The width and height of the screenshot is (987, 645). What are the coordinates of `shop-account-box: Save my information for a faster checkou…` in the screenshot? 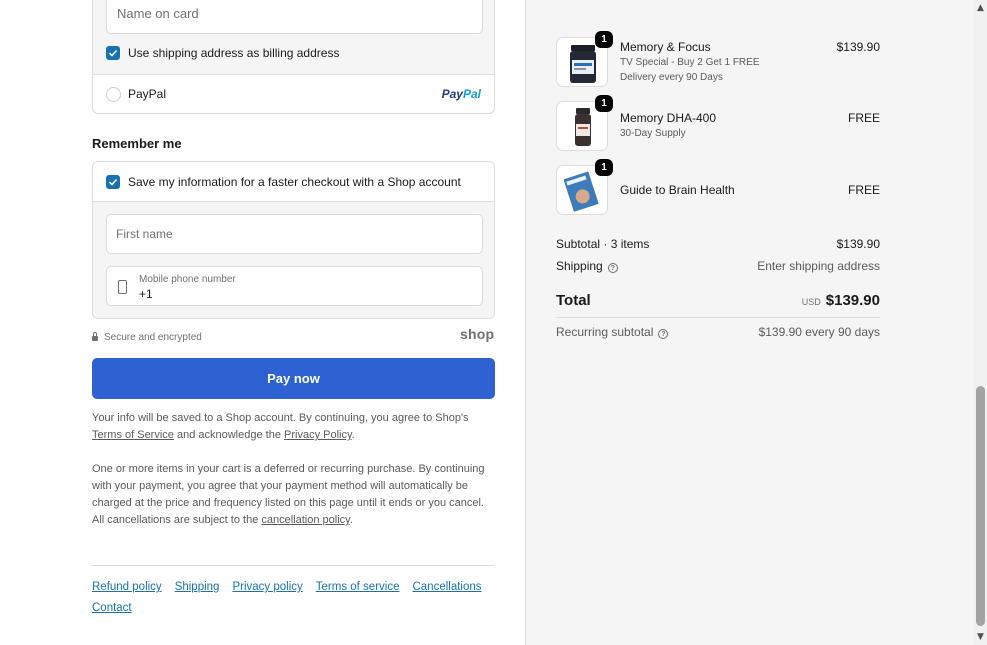 It's located at (293, 240).